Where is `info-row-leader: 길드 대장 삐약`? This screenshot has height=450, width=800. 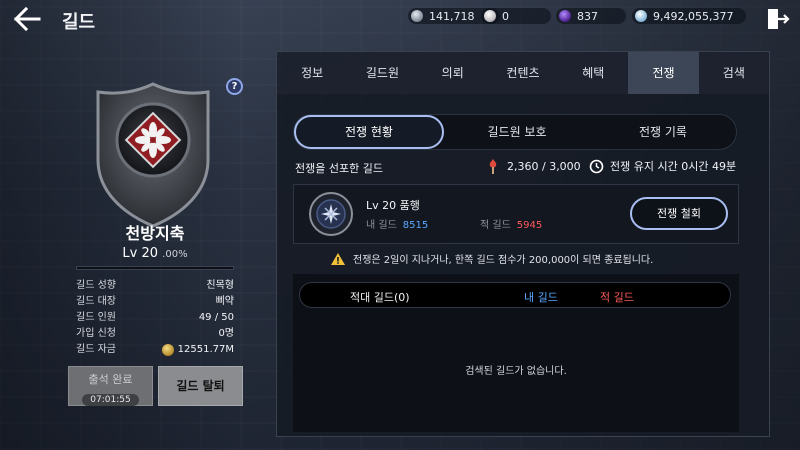
info-row-leader: 길드 대장 삐약 is located at coordinates (155, 302).